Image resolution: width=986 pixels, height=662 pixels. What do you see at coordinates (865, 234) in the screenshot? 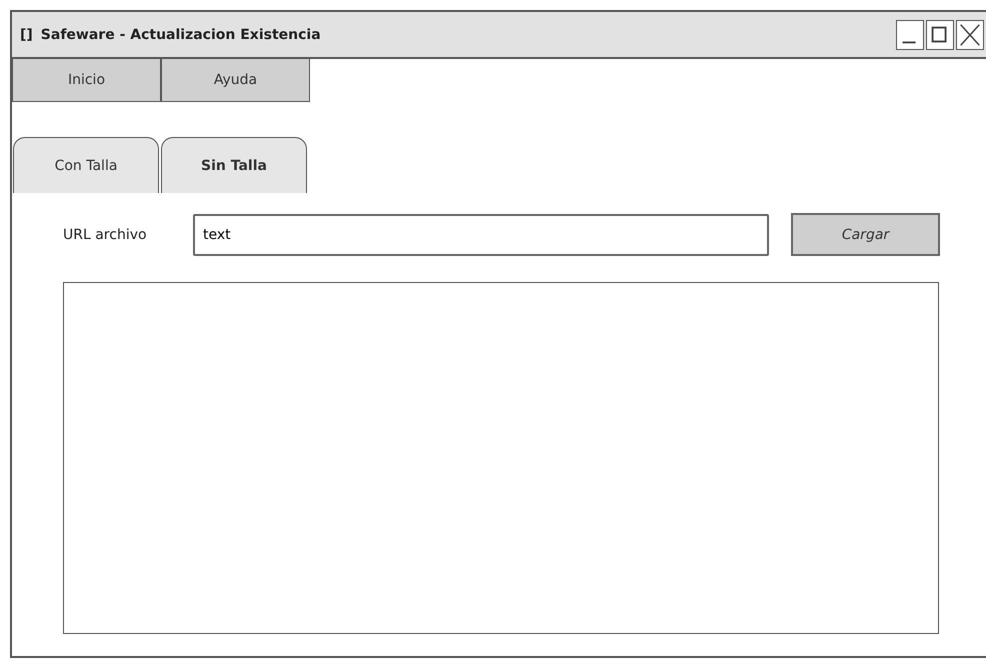
I see `load-button: Cargar` at bounding box center [865, 234].